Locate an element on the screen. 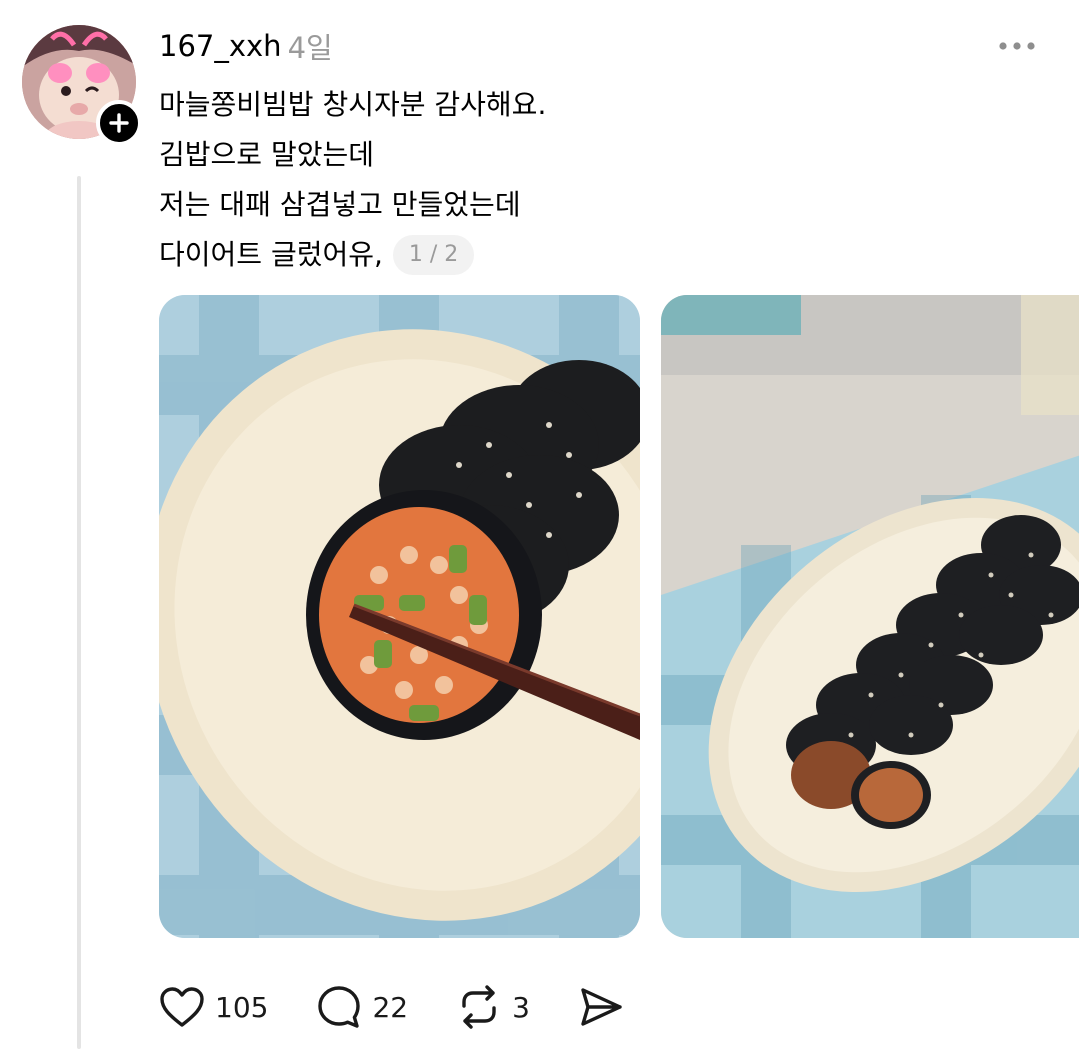 The image size is (1079, 1049). more-dots-icon is located at coordinates (1017, 46).